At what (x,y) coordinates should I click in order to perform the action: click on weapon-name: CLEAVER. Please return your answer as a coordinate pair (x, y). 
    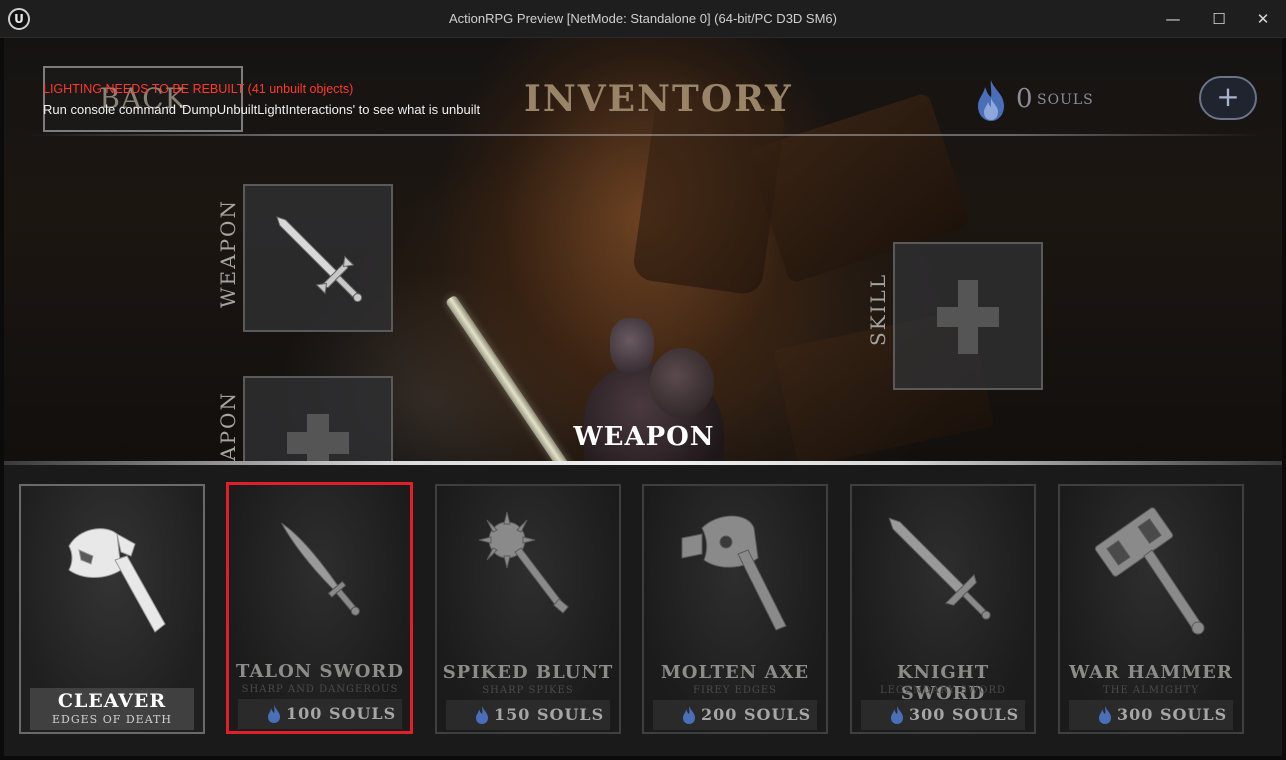
    Looking at the image, I should click on (112, 701).